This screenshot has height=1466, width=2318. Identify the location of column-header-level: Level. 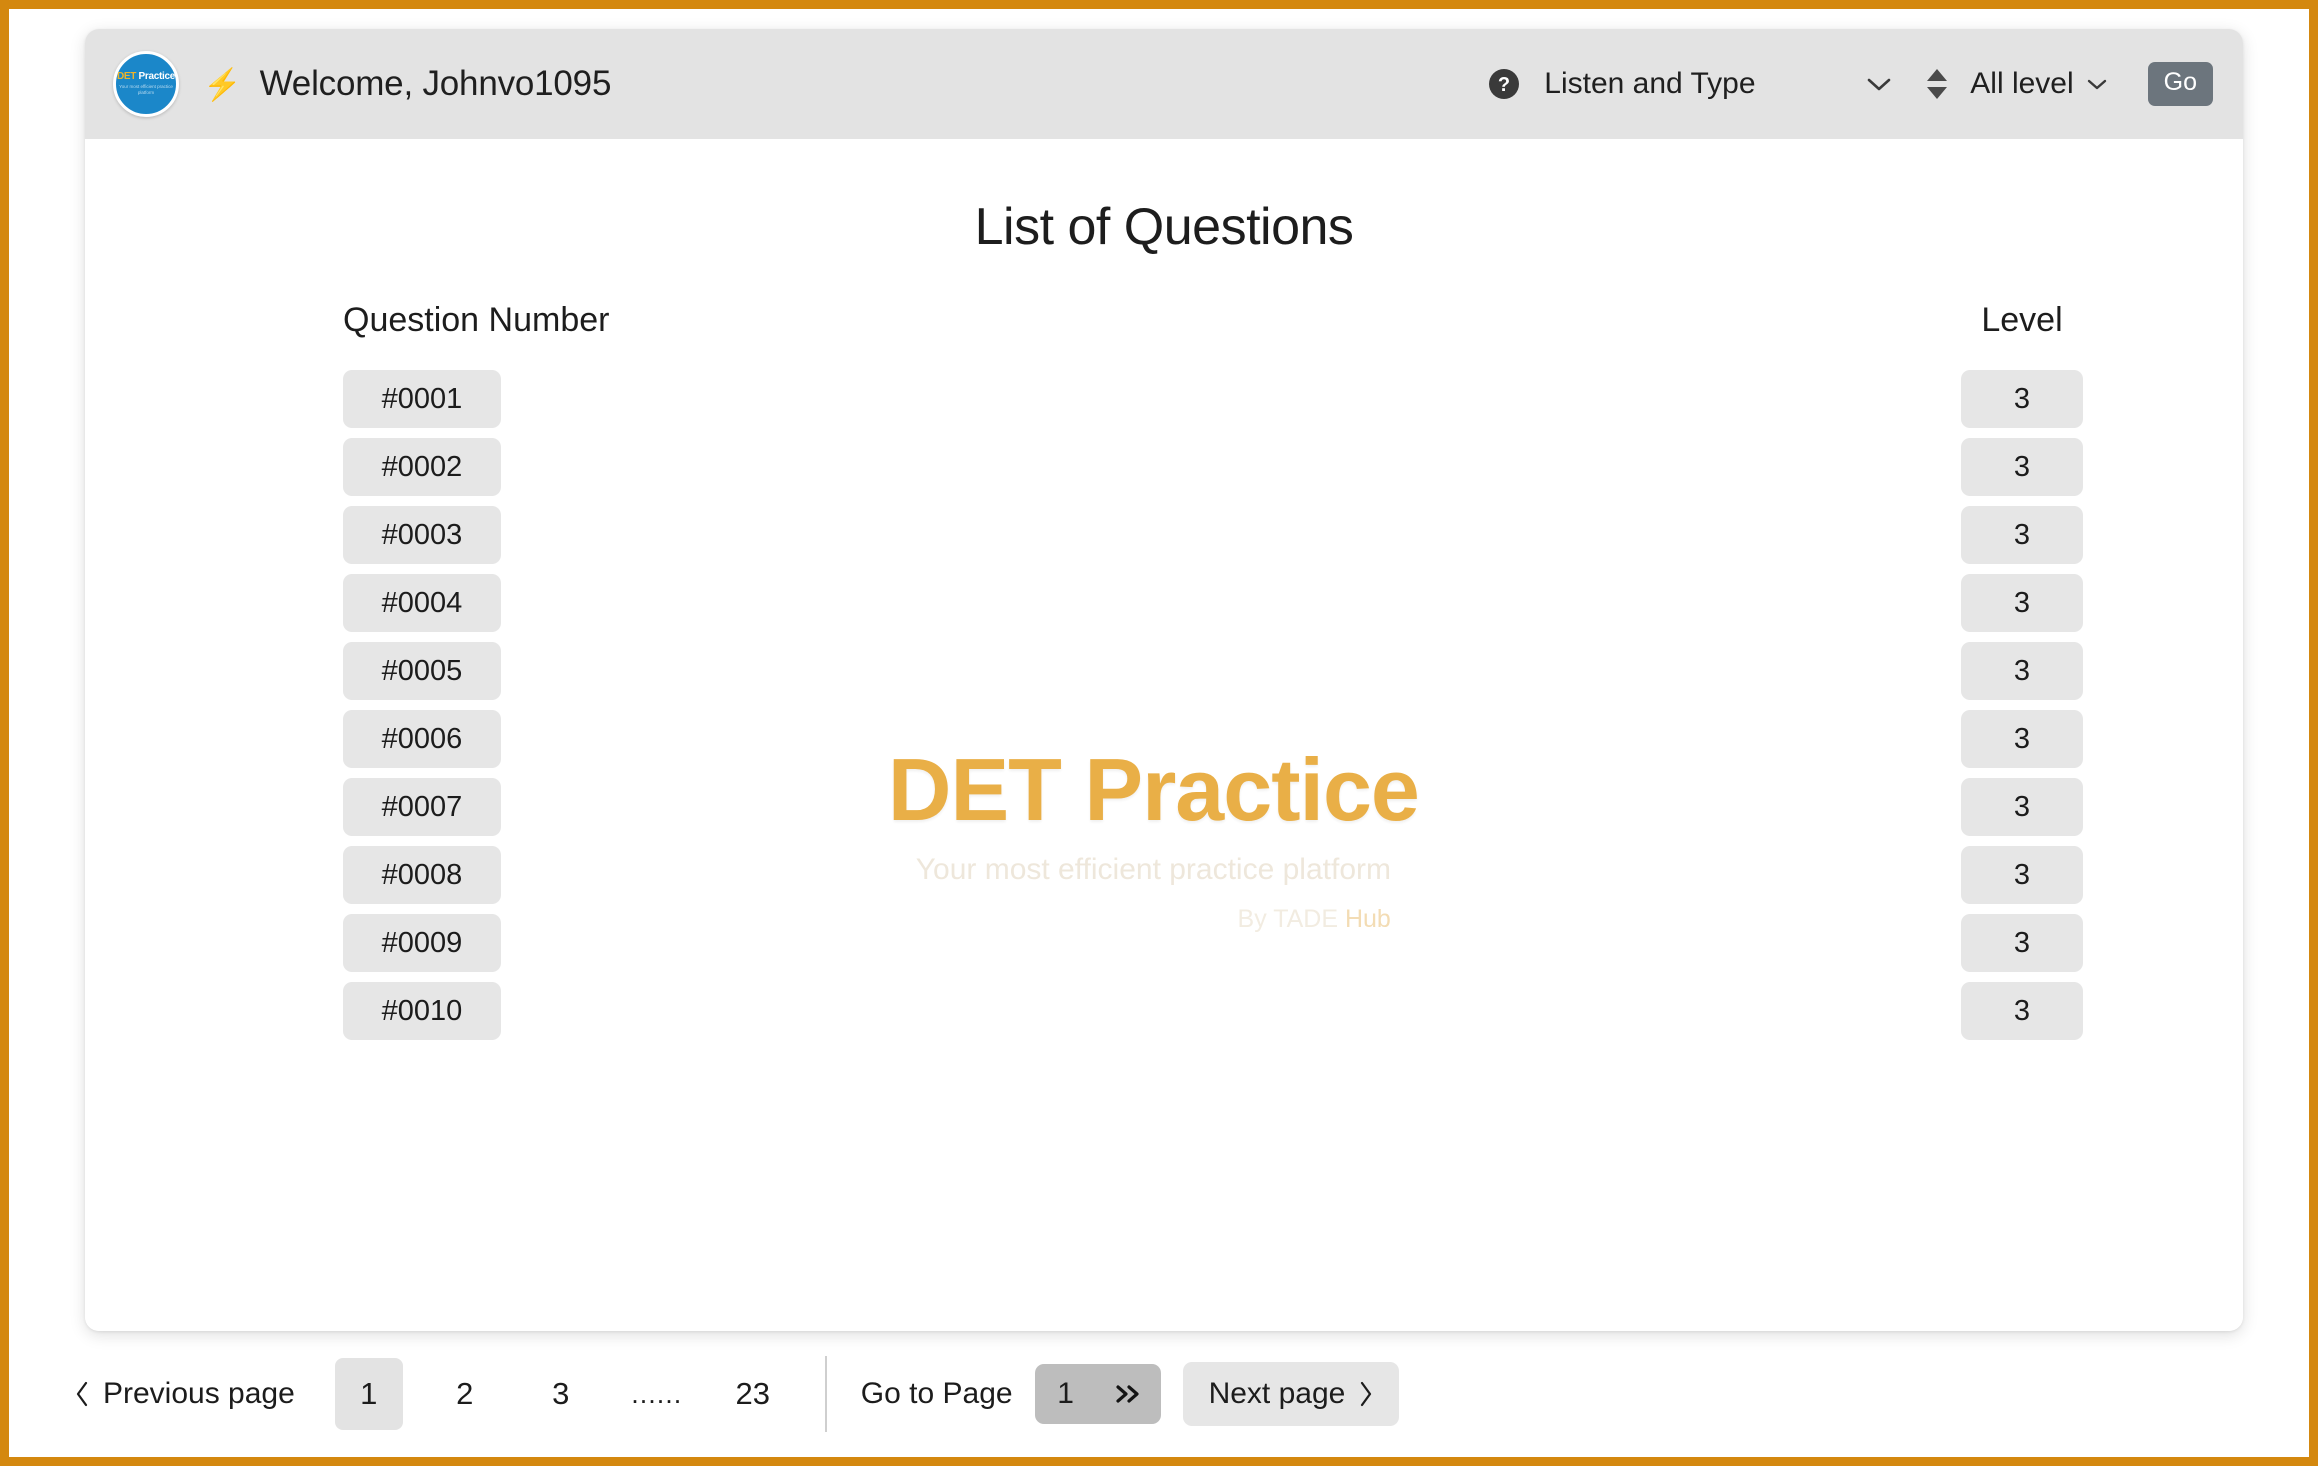
(2022, 320).